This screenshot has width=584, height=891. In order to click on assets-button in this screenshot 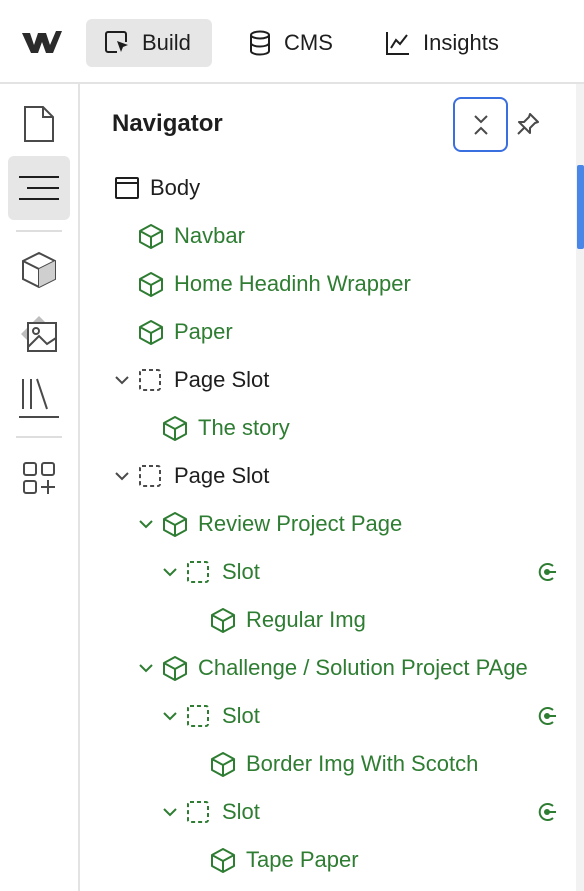, I will do `click(39, 334)`.